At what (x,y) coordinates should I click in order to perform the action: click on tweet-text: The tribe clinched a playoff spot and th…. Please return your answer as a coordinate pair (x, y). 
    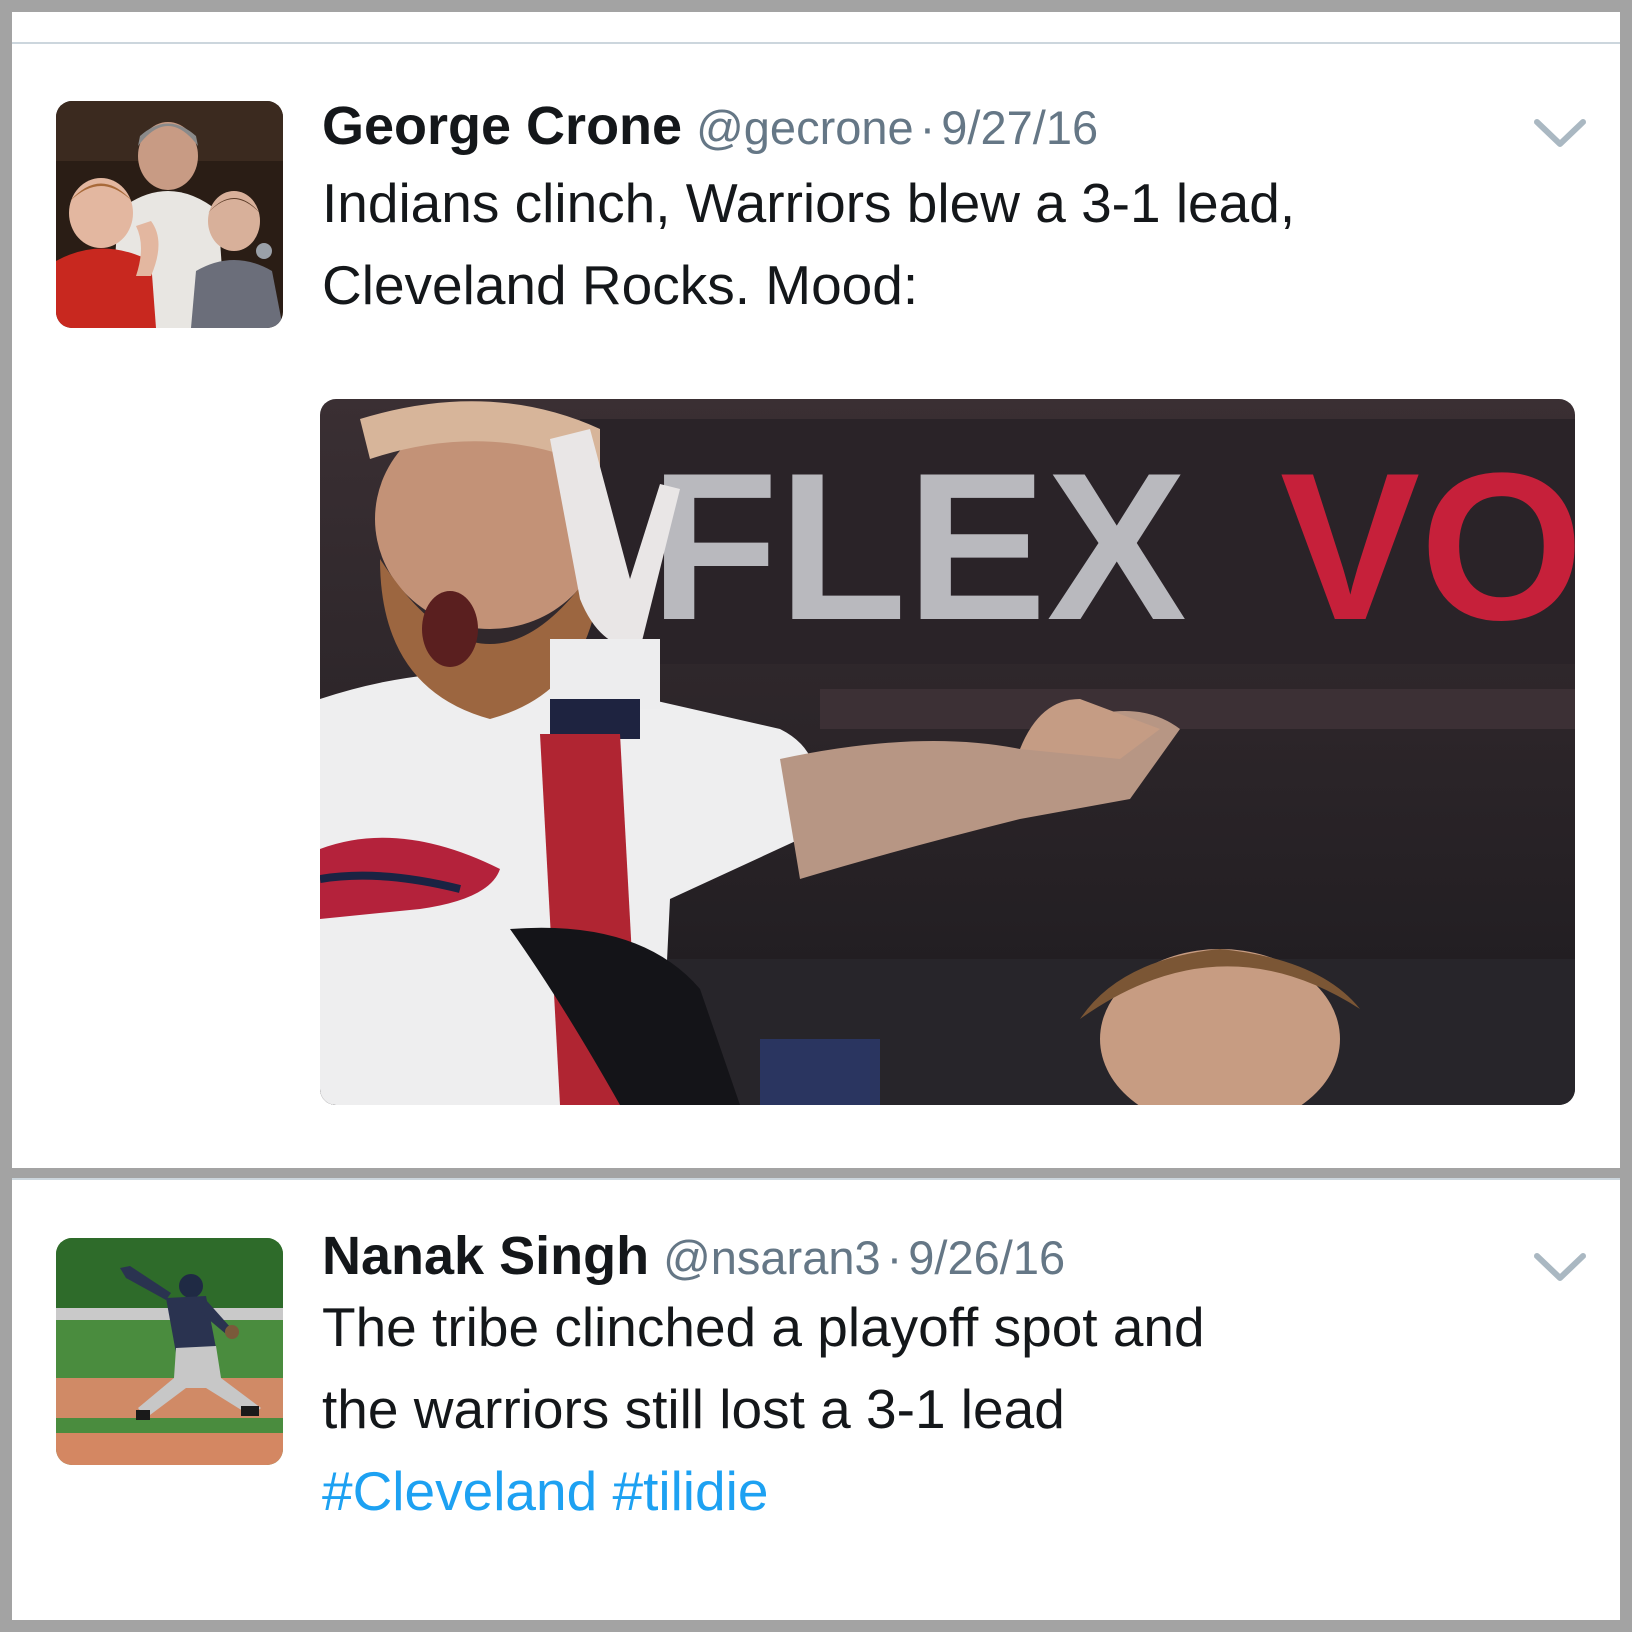
    Looking at the image, I should click on (947, 1409).